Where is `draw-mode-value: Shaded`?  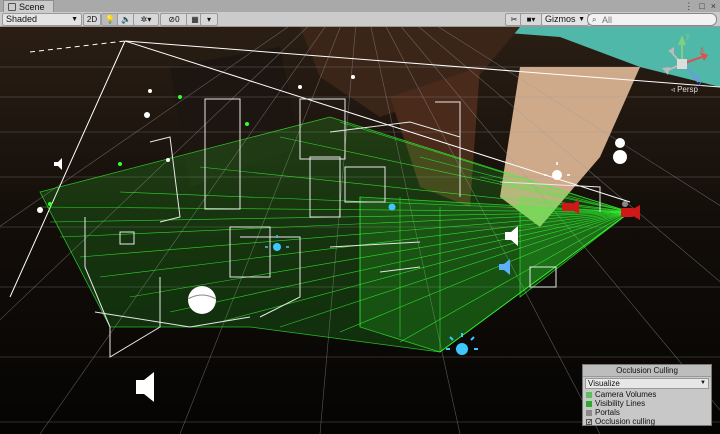 draw-mode-value: Shaded is located at coordinates (22, 19).